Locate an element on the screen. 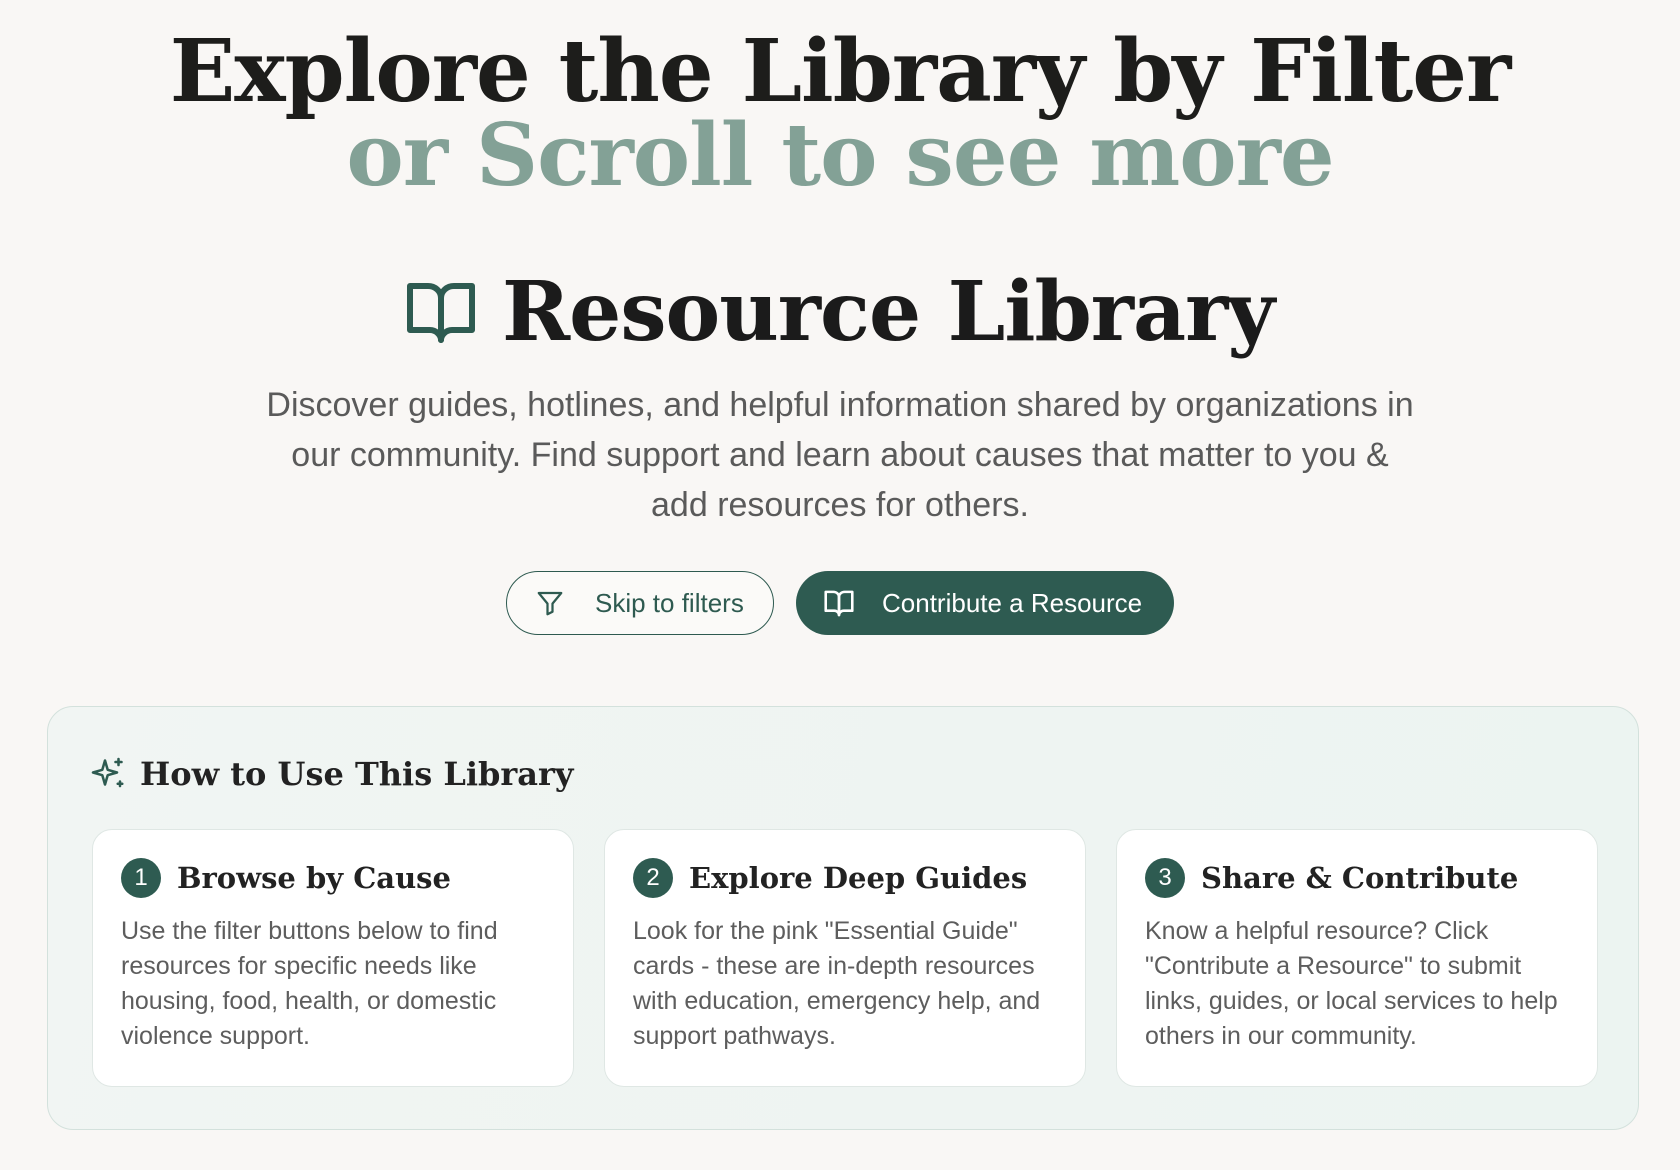  skip-to-filters-button: Skip to filters is located at coordinates (640, 603).